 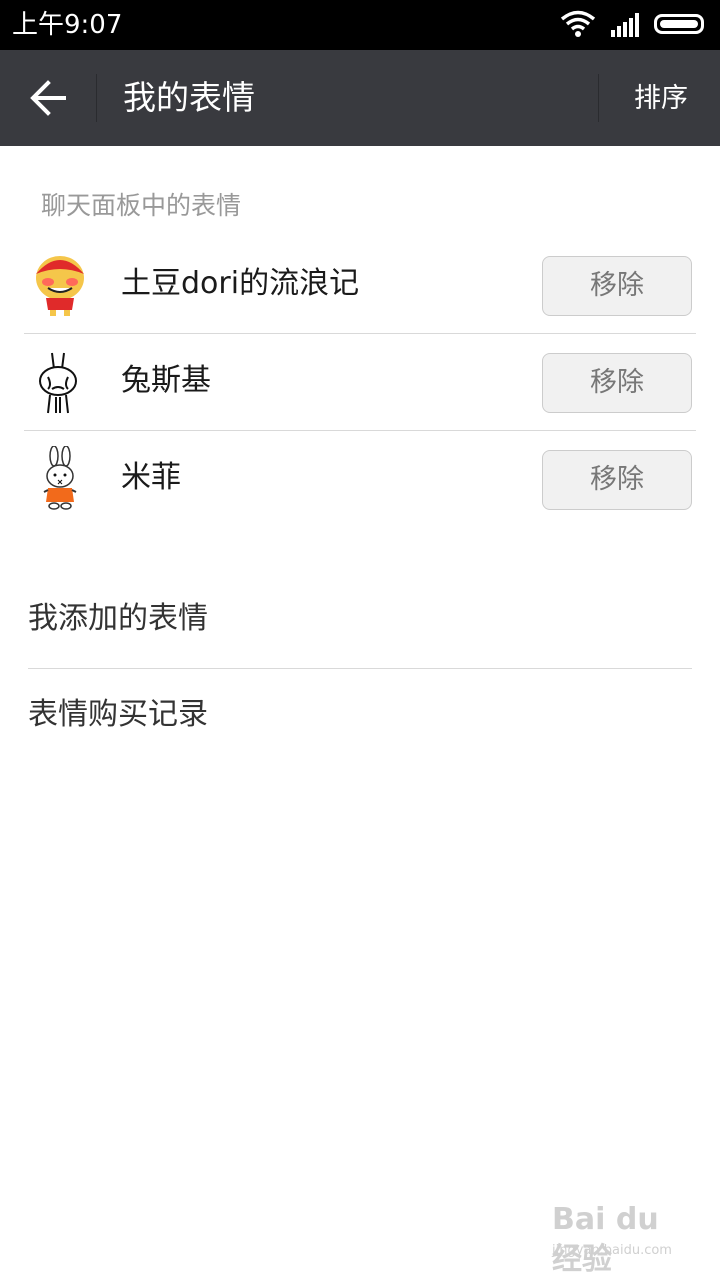 What do you see at coordinates (60, 478) in the screenshot?
I see `miffy-sticker-icon` at bounding box center [60, 478].